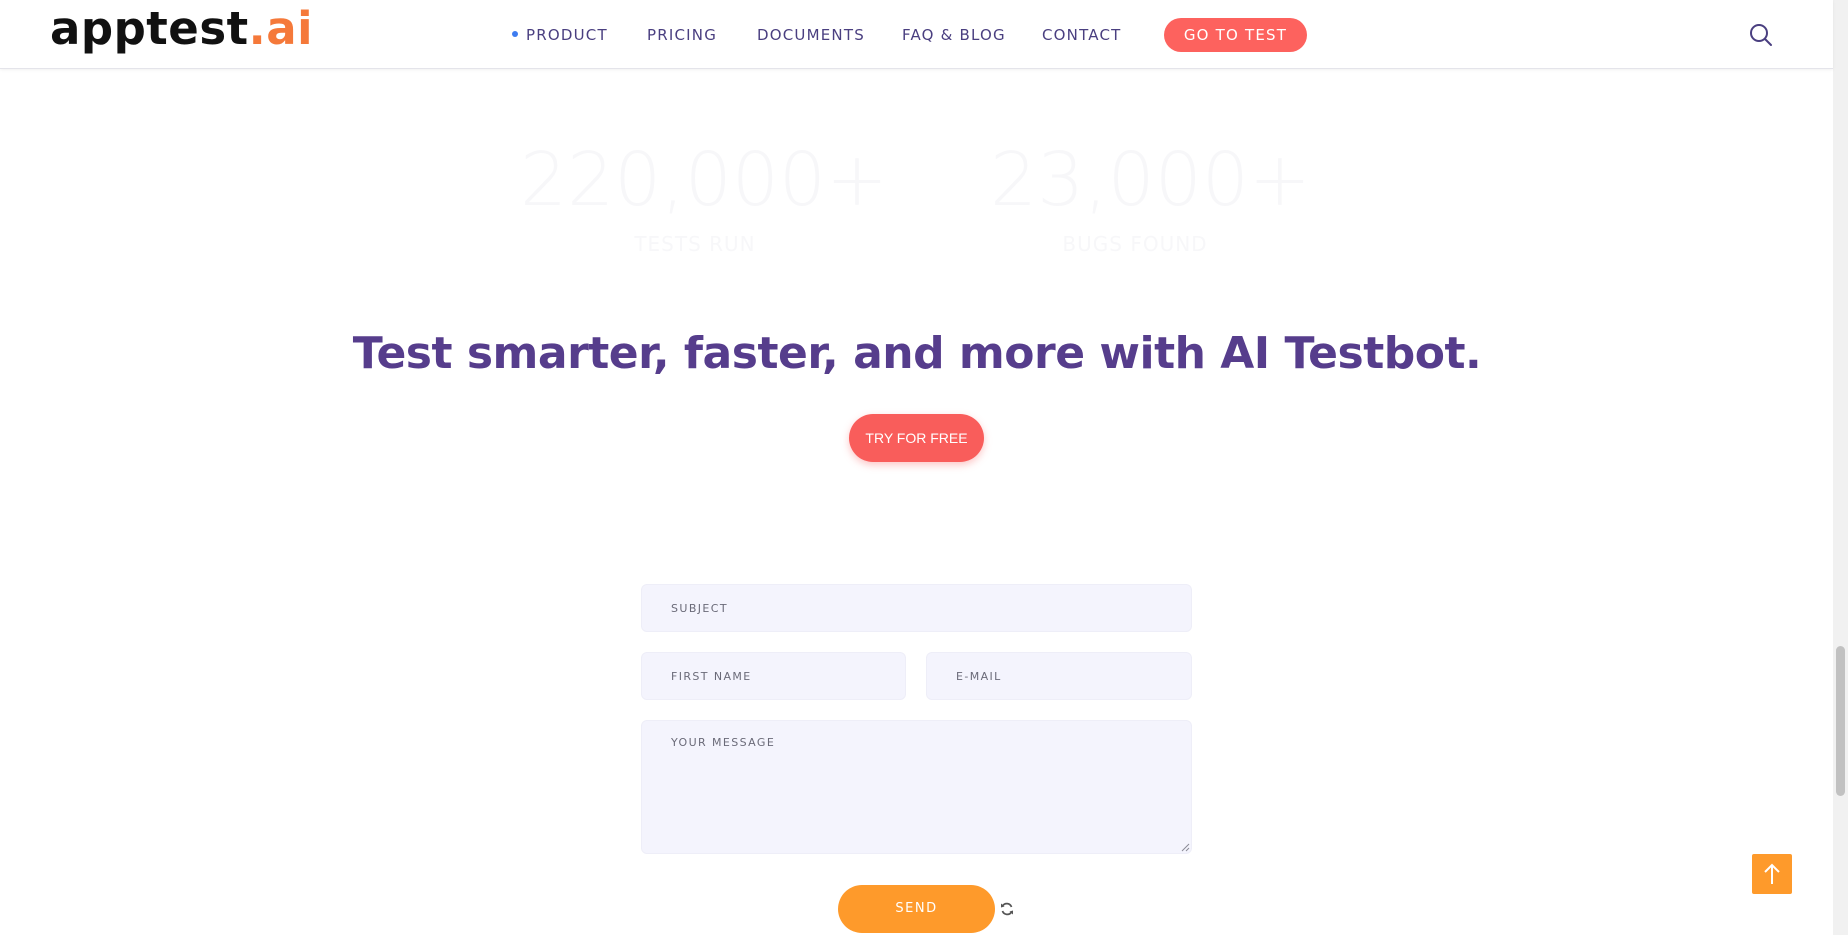  I want to click on logo: apptest.ai, so click(181, 29).